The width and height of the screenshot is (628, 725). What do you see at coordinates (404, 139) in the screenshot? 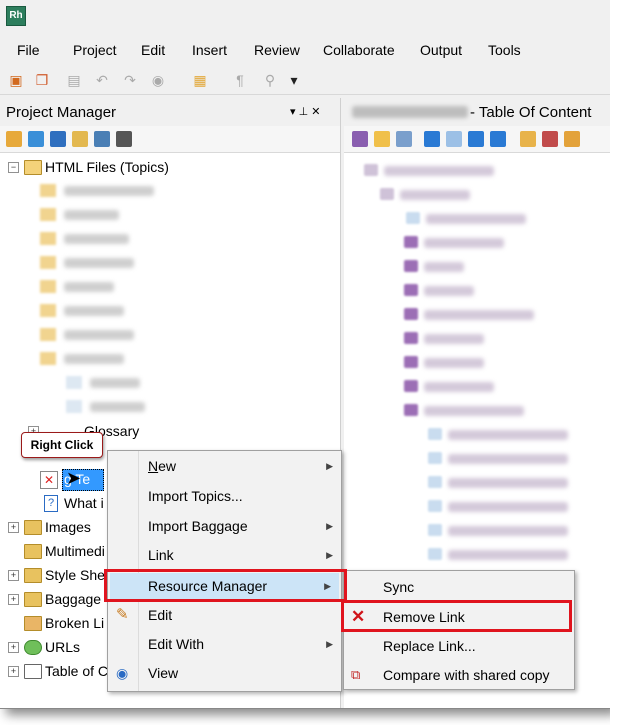
I see `book-icon` at bounding box center [404, 139].